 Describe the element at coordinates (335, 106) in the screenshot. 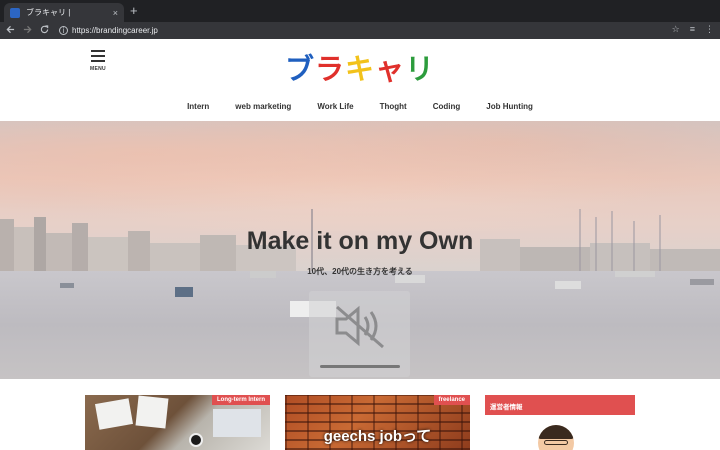

I see `nav-item-work-life: Work Life` at that location.